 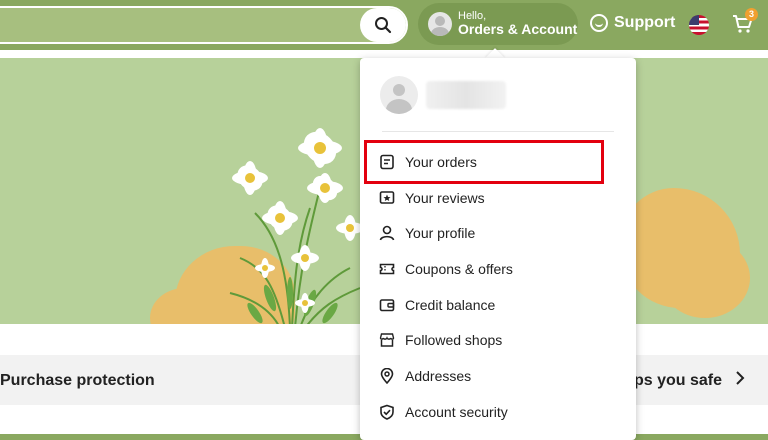 I want to click on support-link: Support, so click(x=632, y=23).